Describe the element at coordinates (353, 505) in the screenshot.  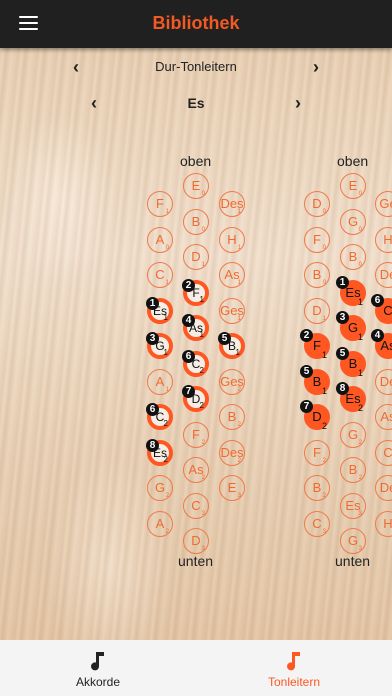
I see `note-button: Es 3` at that location.